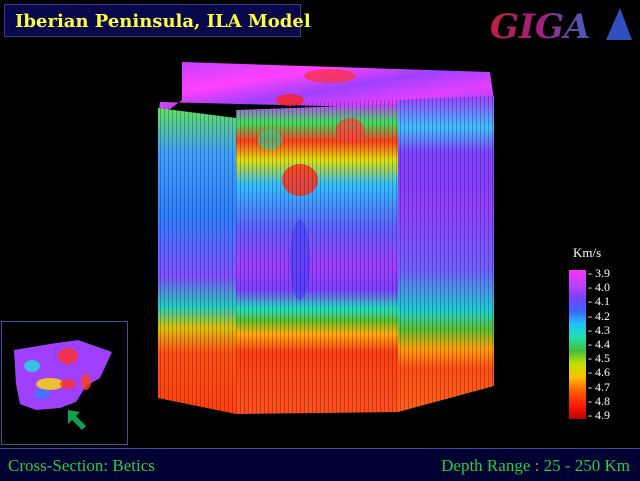 The width and height of the screenshot is (640, 481). I want to click on svg-text: GIGA, so click(540, 25).